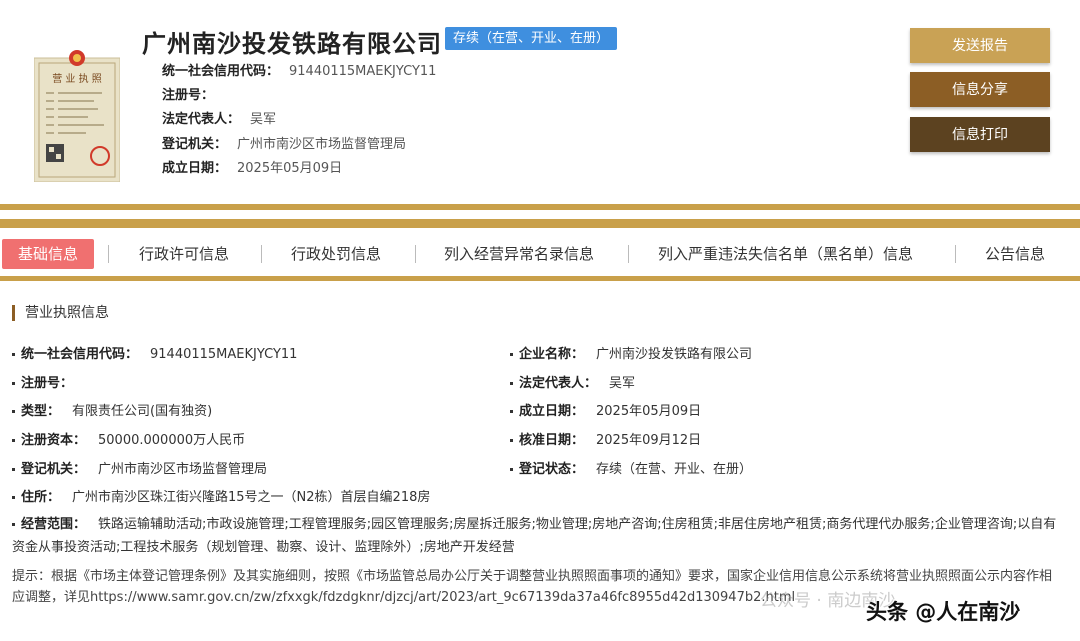 Image resolution: width=1080 pixels, height=641 pixels. Describe the element at coordinates (41, 497) in the screenshot. I see `detail-key: 住所：` at that location.